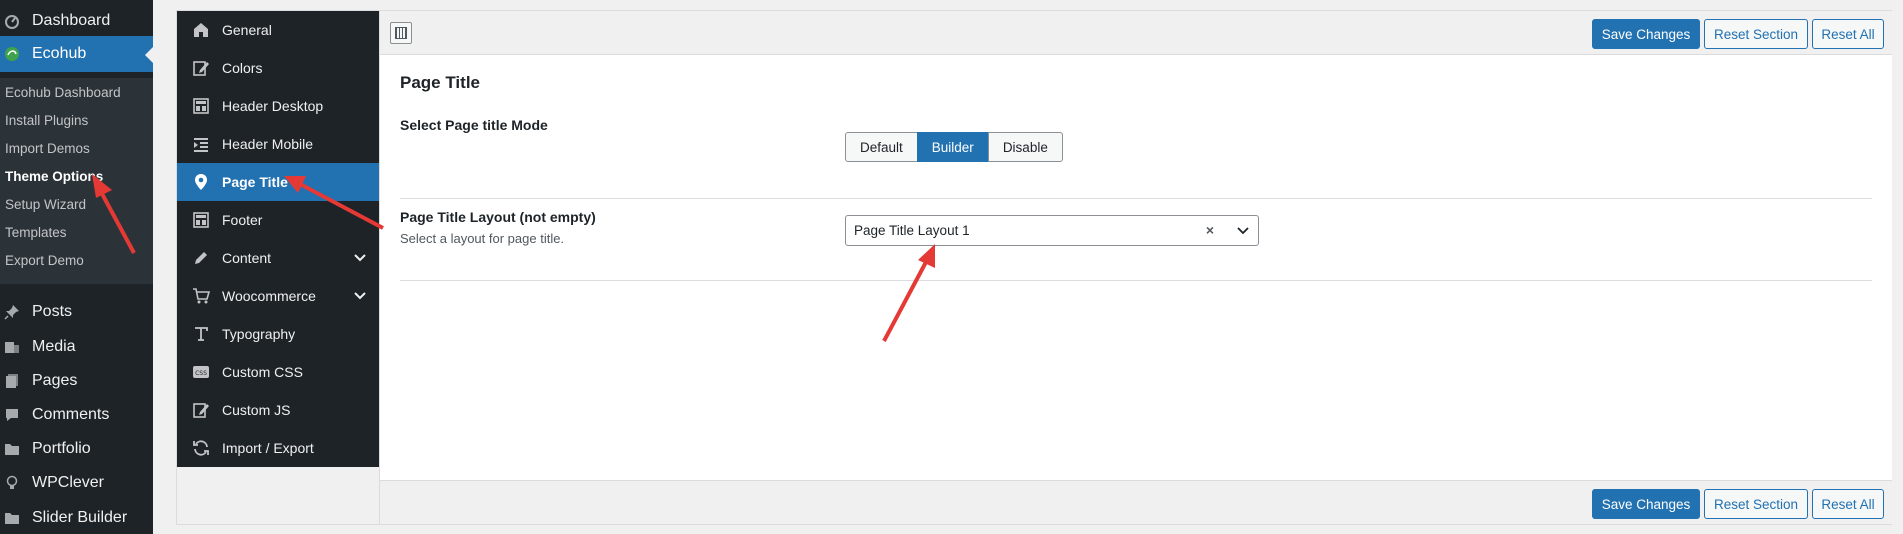 This screenshot has height=534, width=1903. Describe the element at coordinates (1136, 502) in the screenshot. I see `bottom-toolbar: Save Changes Reset Section Reset All` at that location.